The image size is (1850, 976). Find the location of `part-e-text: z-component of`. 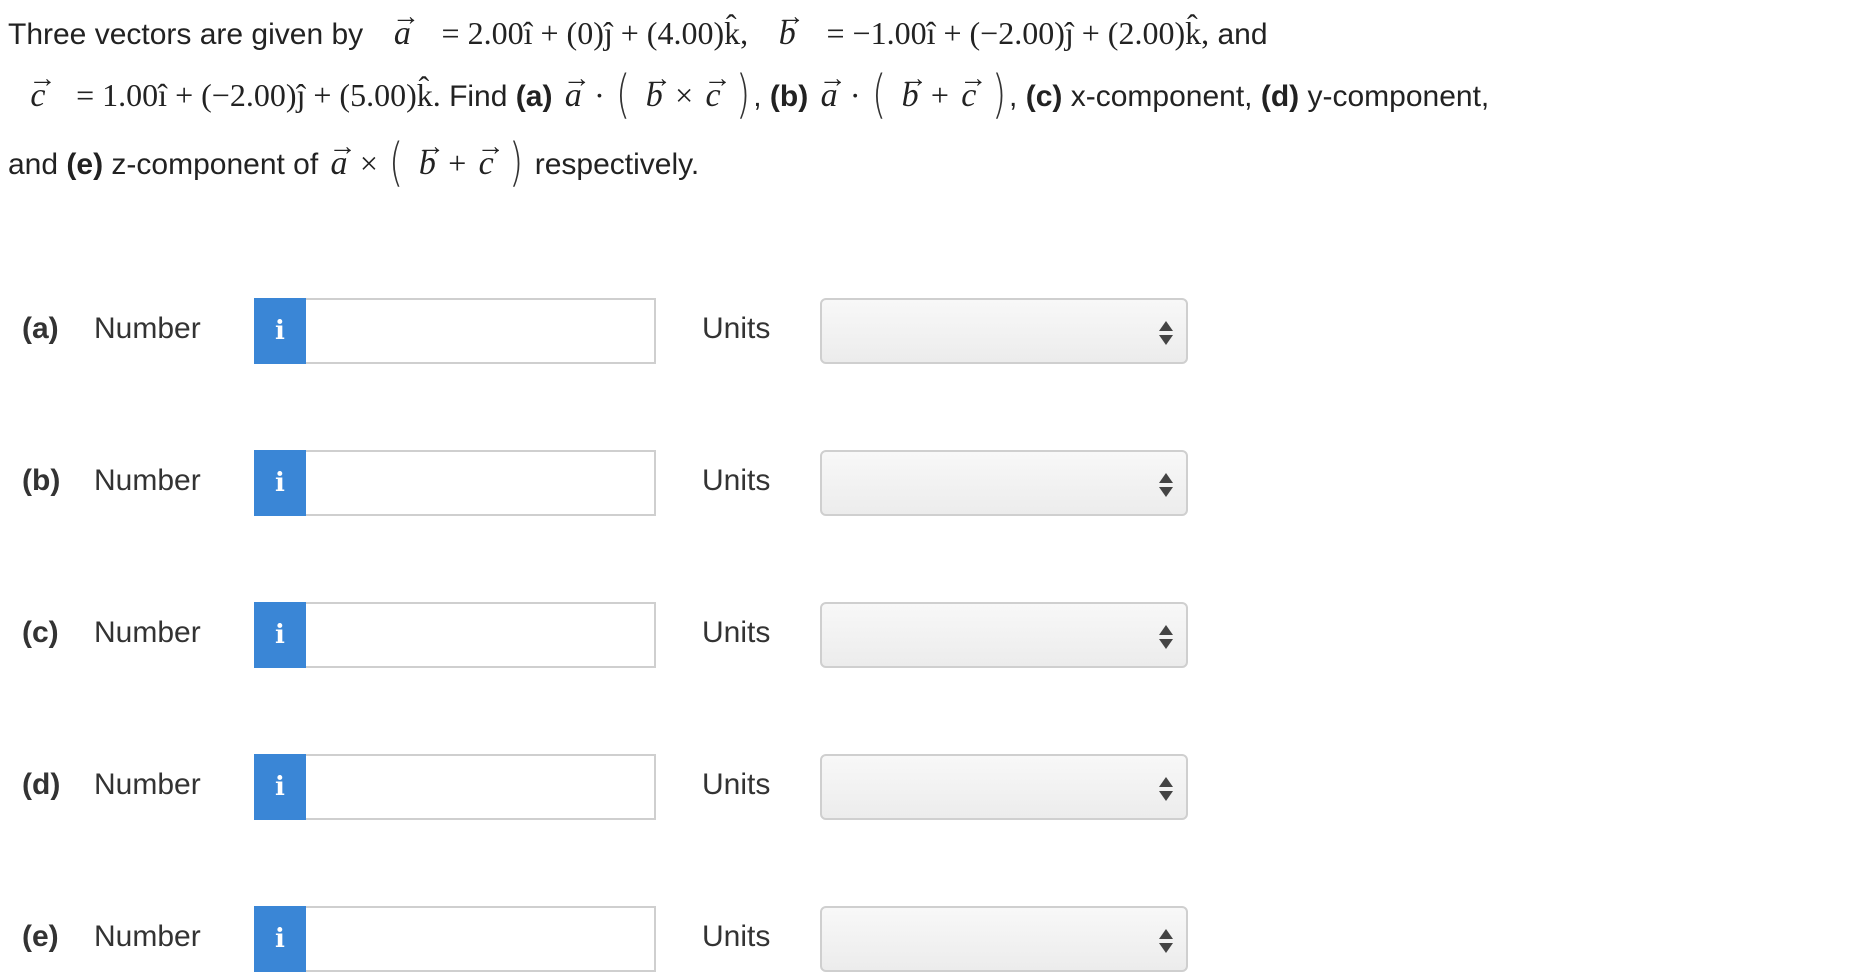

part-e-text: z-component of is located at coordinates (215, 164).